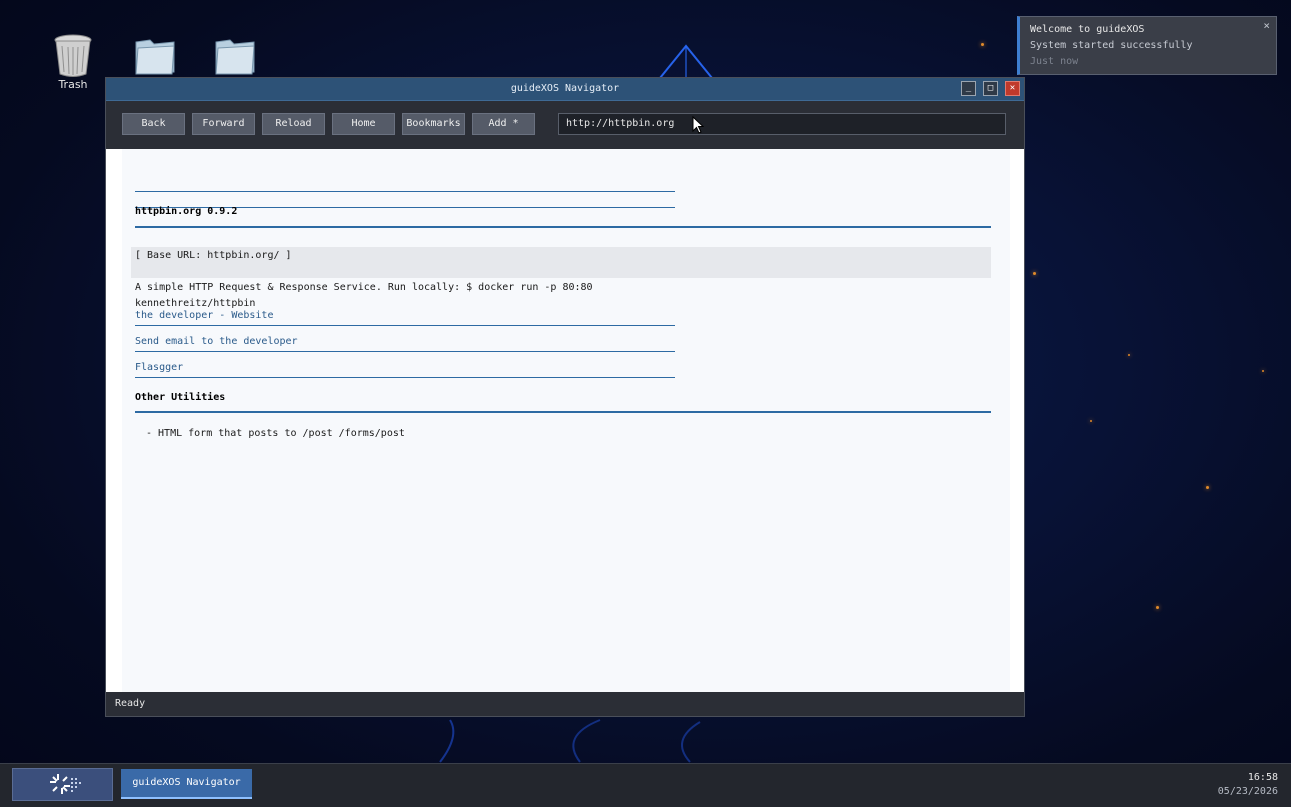  I want to click on page-heading: httpbin.org 0.9.2, so click(186, 211).